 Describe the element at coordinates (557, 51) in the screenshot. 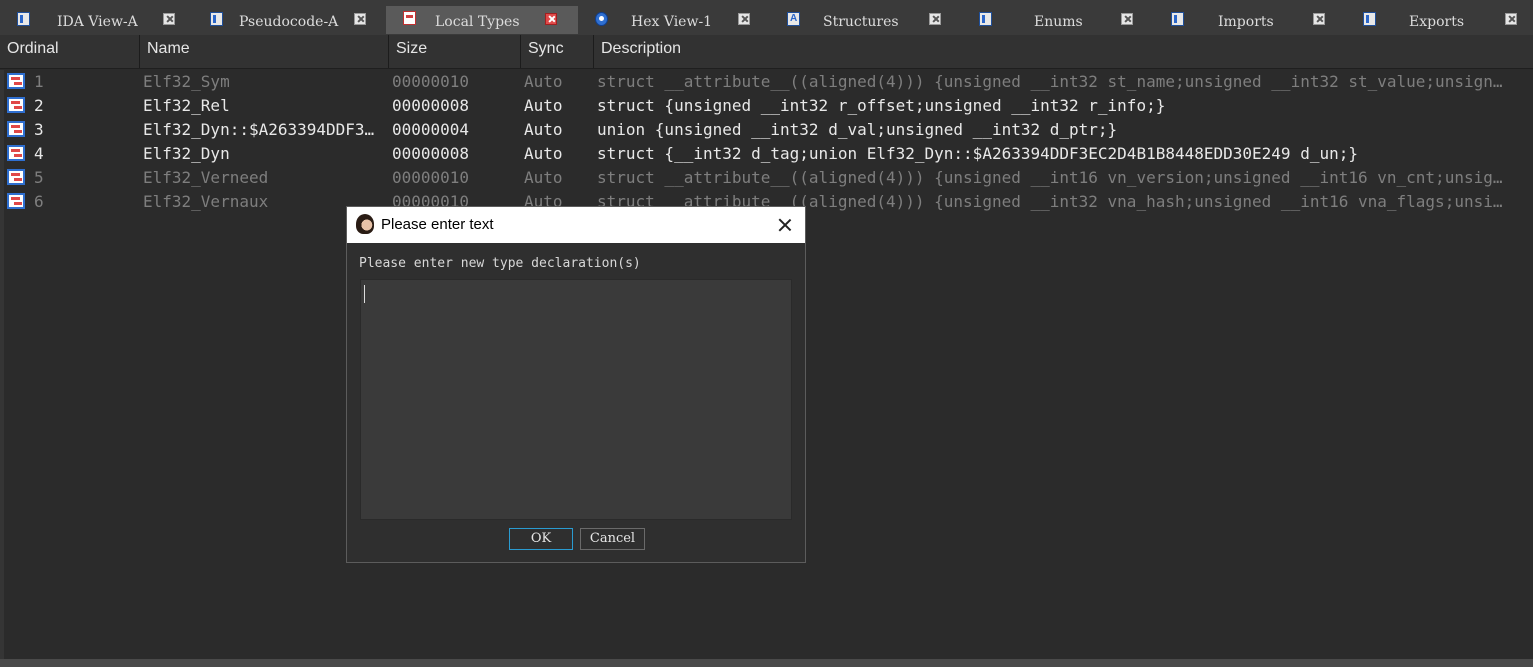

I see `column-header-sync: Sync` at that location.